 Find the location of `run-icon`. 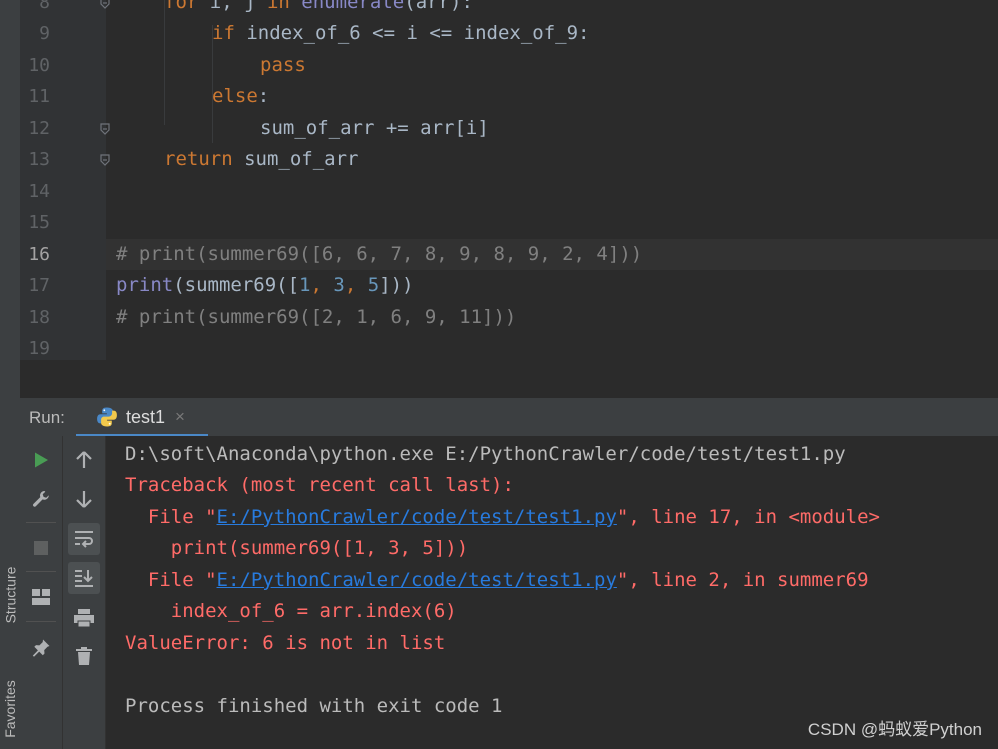

run-icon is located at coordinates (41, 460).